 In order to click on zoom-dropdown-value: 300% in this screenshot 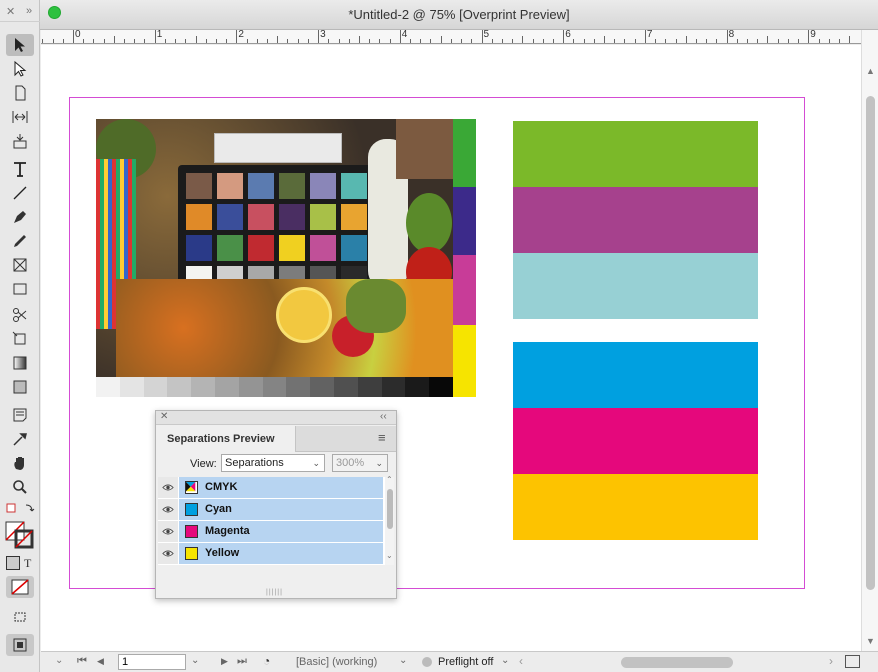, I will do `click(350, 463)`.